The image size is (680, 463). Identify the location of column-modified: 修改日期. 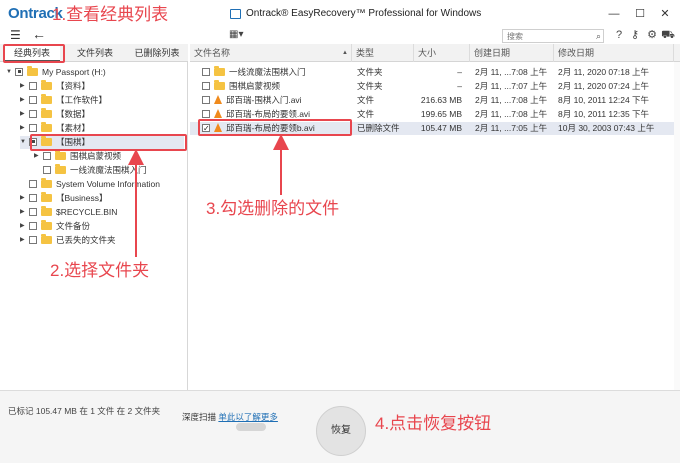
(614, 53).